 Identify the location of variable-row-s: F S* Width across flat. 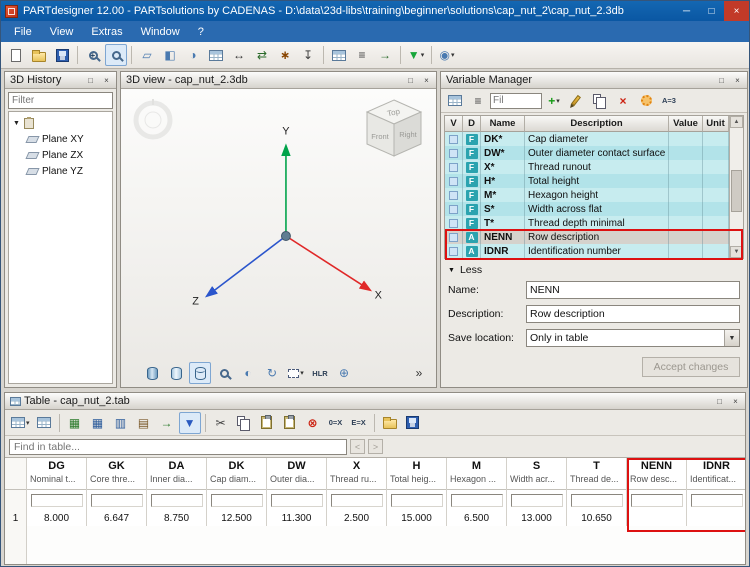
(587, 209).